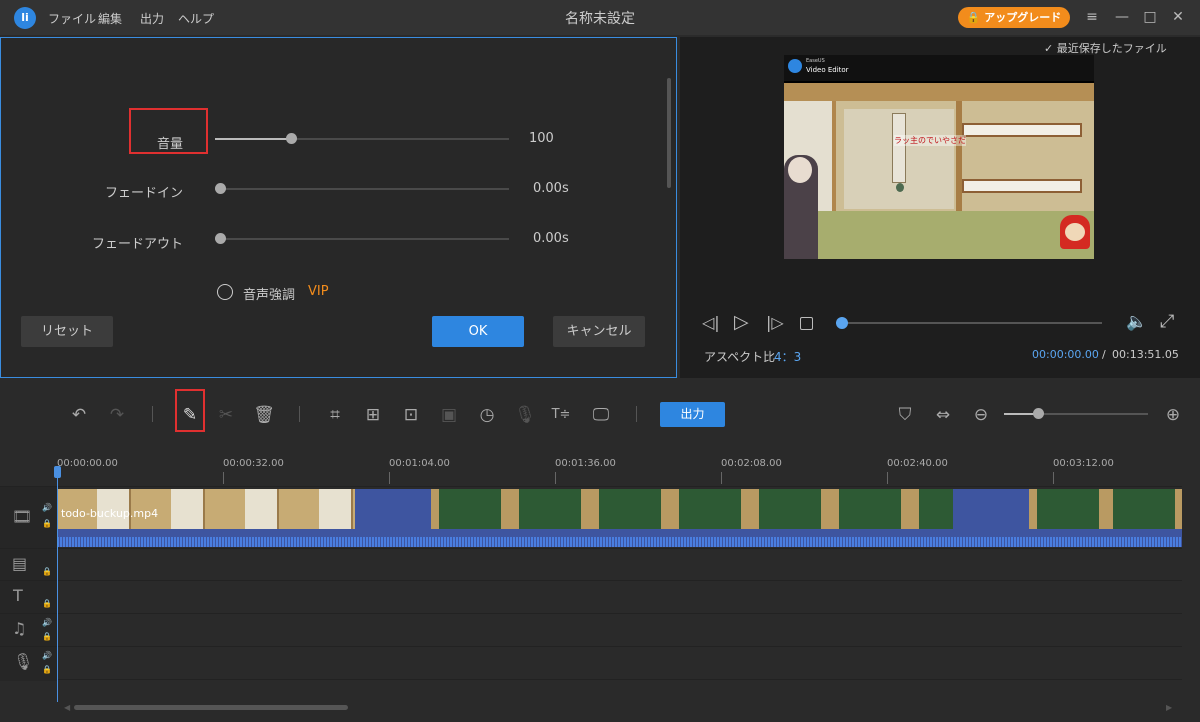 Image resolution: width=1200 pixels, height=722 pixels. What do you see at coordinates (419, 463) in the screenshot?
I see `ruler-label: 00:01:04.00` at bounding box center [419, 463].